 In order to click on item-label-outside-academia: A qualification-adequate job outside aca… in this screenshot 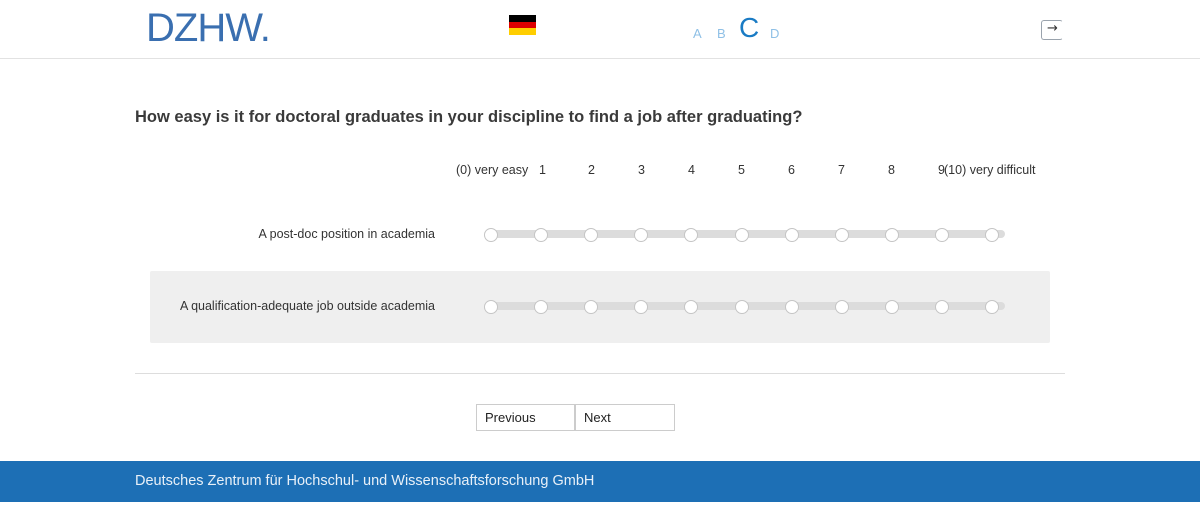, I will do `click(307, 306)`.